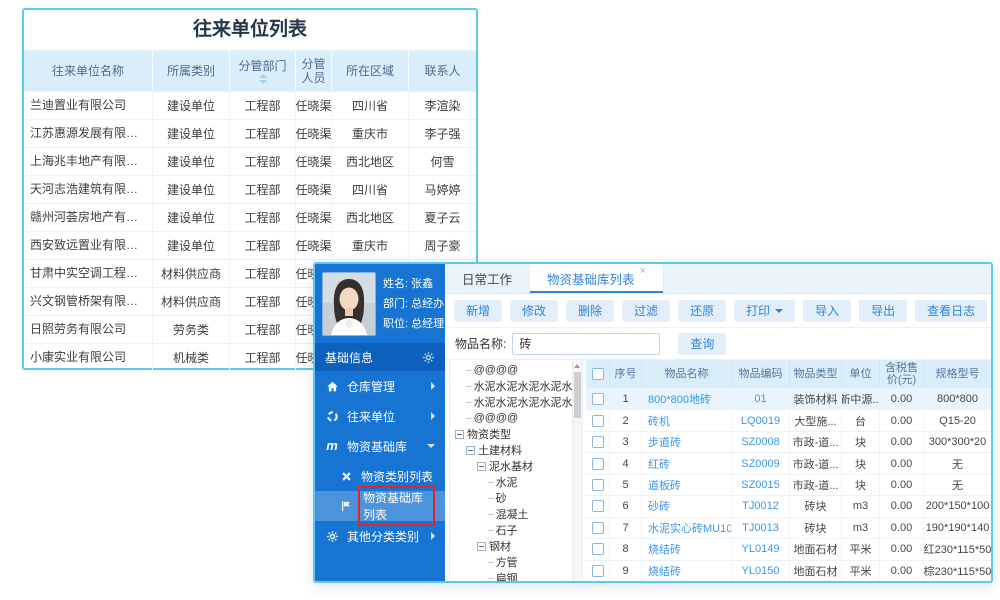  Describe the element at coordinates (88, 161) in the screenshot. I see `unit-name-link: 上海兆丰地产有限公司` at that location.